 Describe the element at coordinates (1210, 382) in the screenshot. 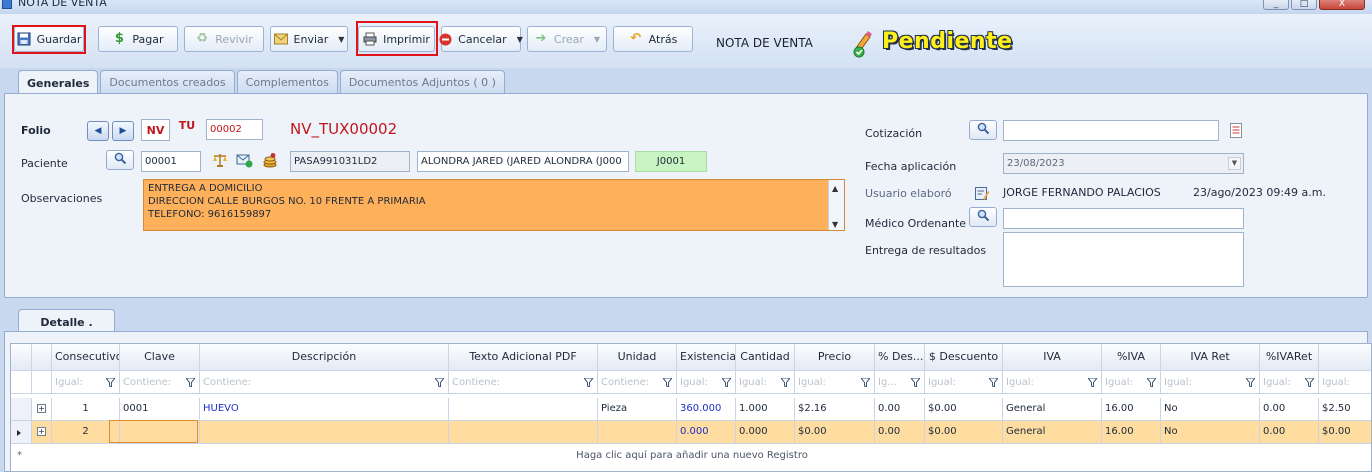

I see `filter-iva-ret: Igual:` at that location.